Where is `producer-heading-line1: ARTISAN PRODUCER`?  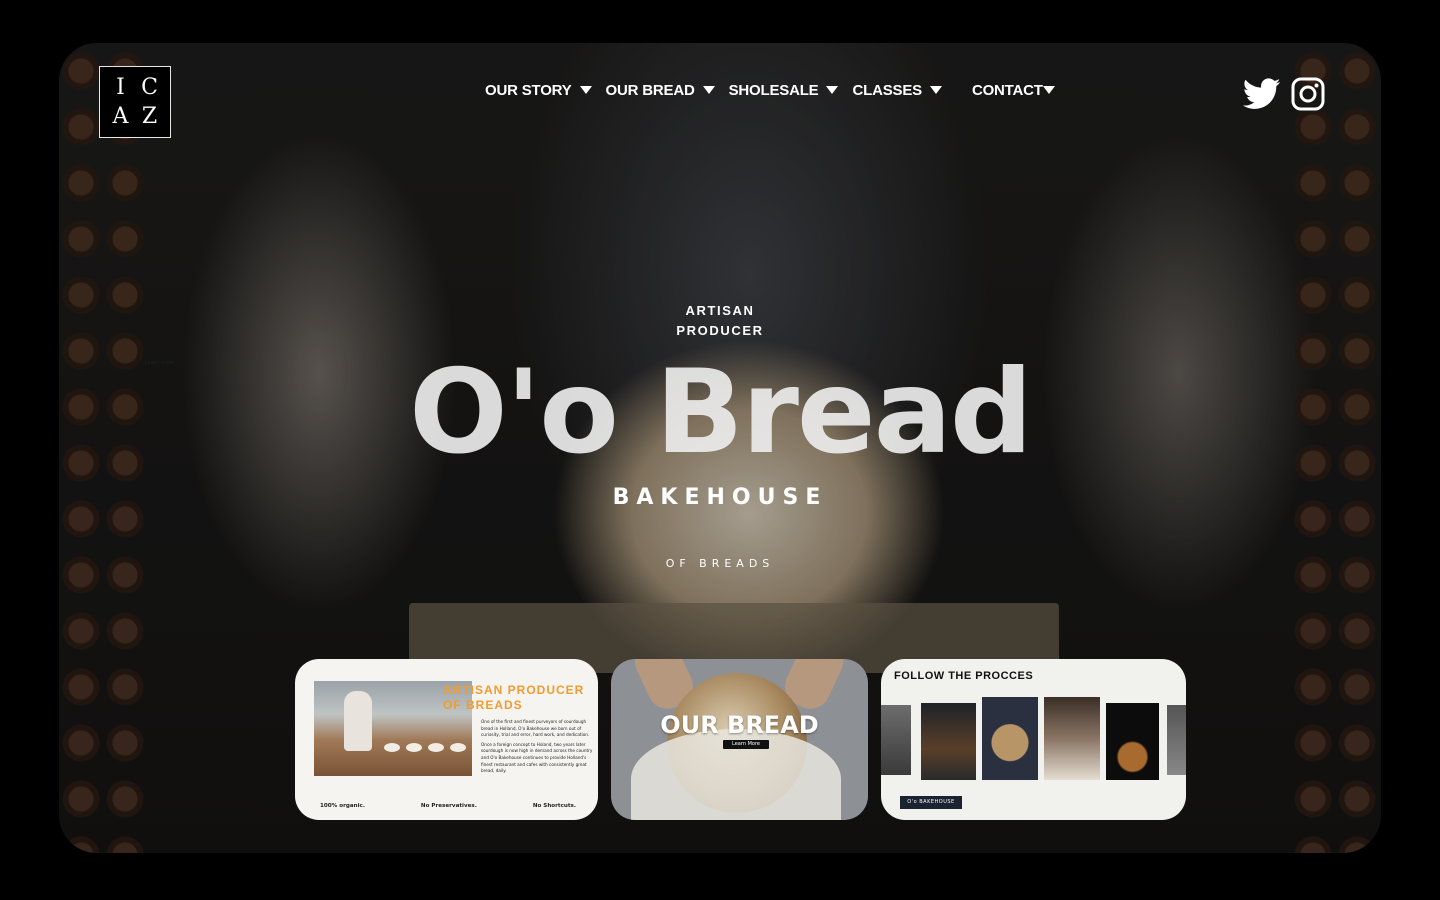
producer-heading-line1: ARTISAN PRODUCER is located at coordinates (514, 690).